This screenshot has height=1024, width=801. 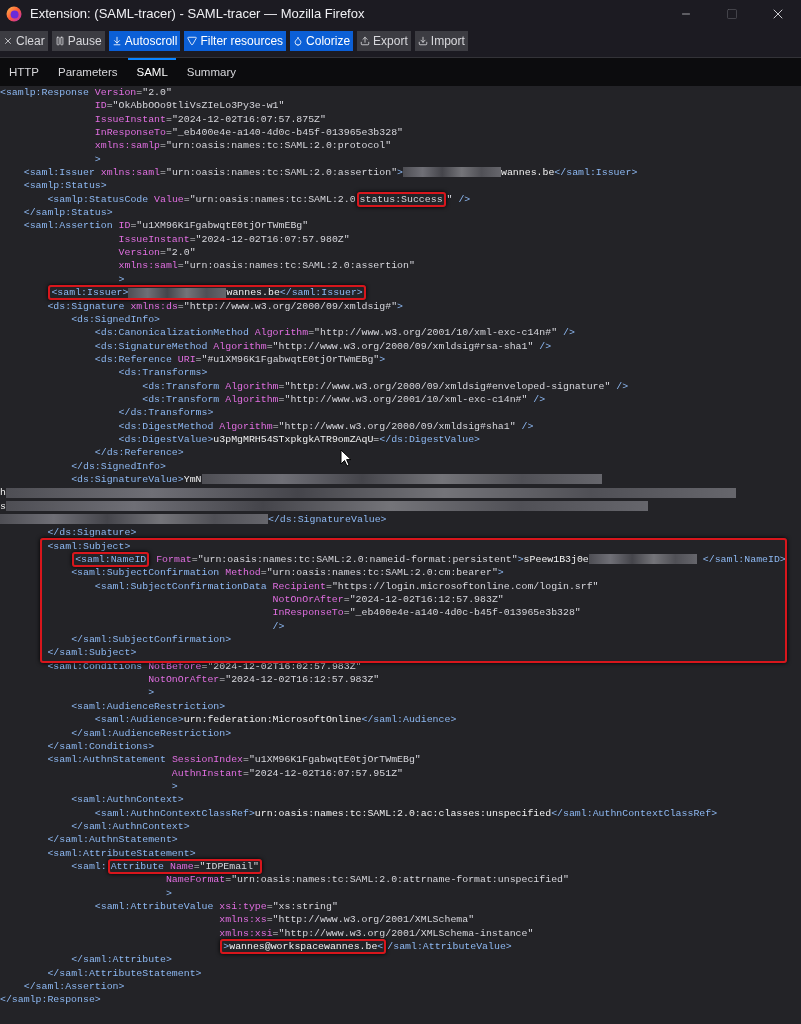 I want to click on code-line: <saml:AudienceRestriction>, so click(x=148, y=706).